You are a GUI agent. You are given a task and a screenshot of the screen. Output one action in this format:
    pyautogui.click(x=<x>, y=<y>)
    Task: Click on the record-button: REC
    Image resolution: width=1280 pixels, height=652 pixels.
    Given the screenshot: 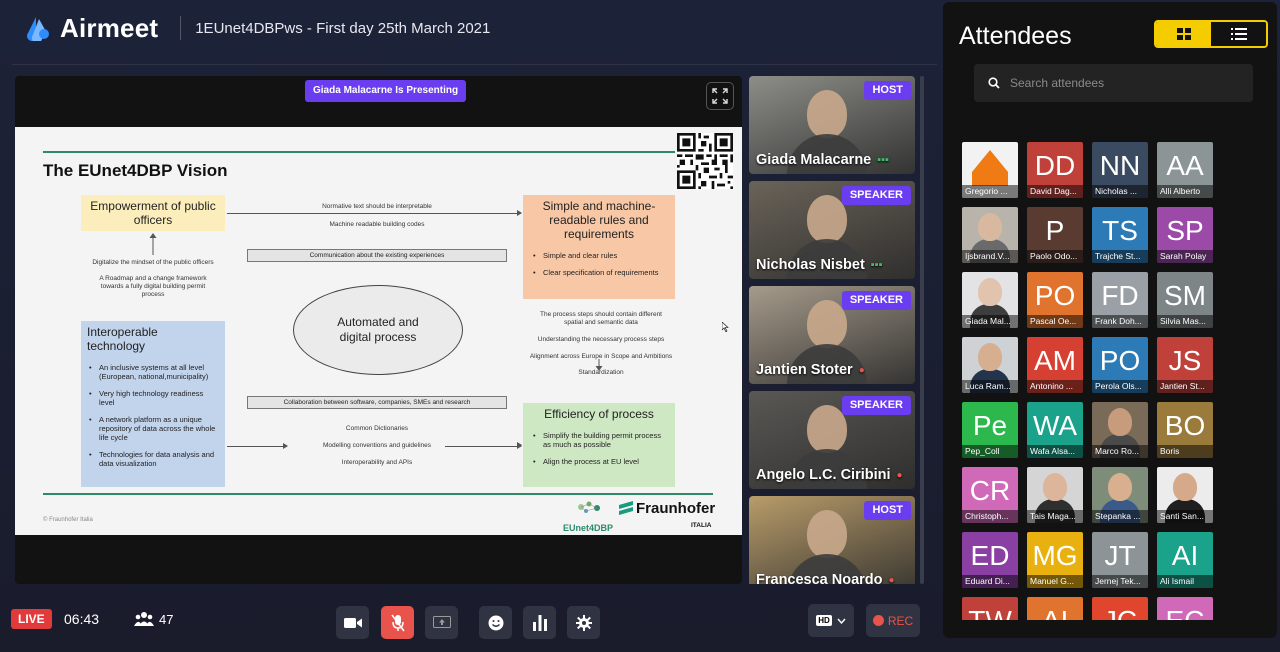 What is the action you would take?
    pyautogui.click(x=893, y=620)
    